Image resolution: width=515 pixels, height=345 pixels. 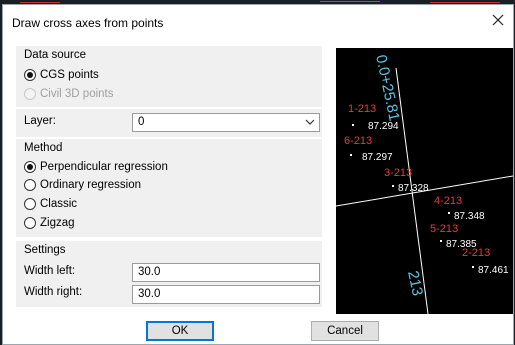 What do you see at coordinates (141, 122) in the screenshot?
I see `layer-value: 0` at bounding box center [141, 122].